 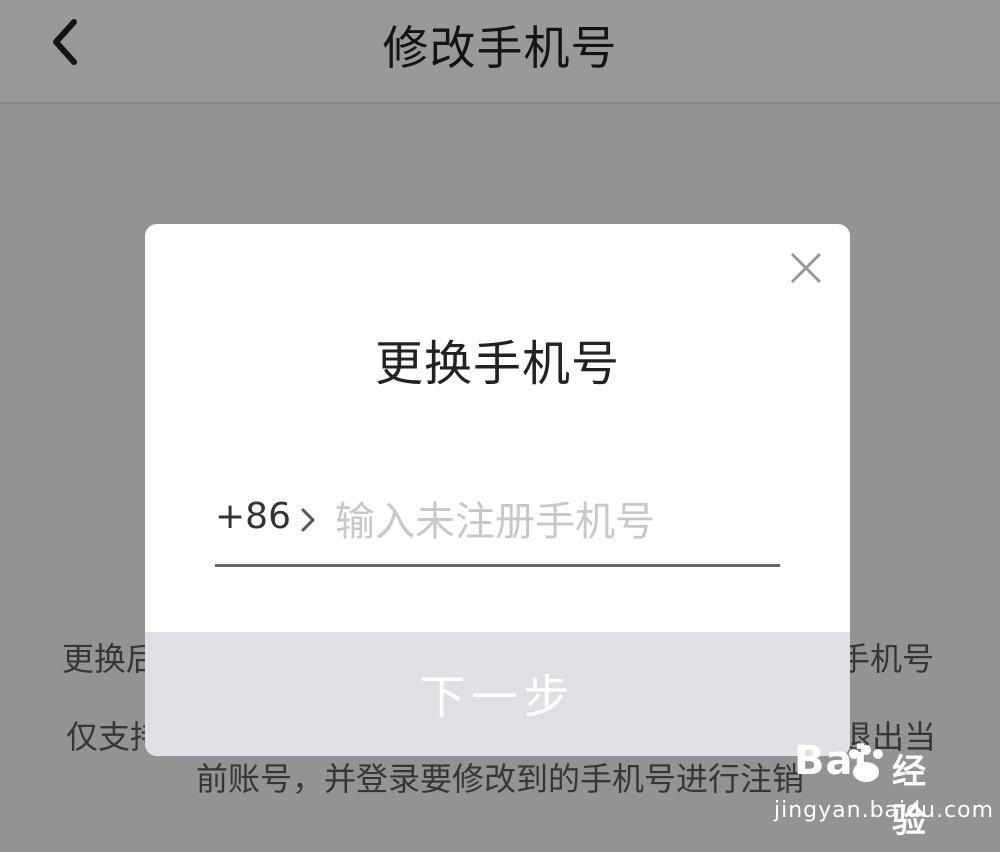 I want to click on dialog-title: 更换手机号, so click(x=497, y=364).